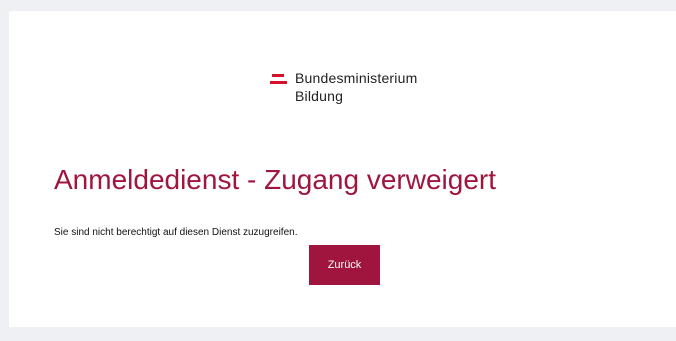 The width and height of the screenshot is (676, 341). What do you see at coordinates (275, 179) in the screenshot?
I see `page-title: Anmeldedienst - Zugang verweigert` at bounding box center [275, 179].